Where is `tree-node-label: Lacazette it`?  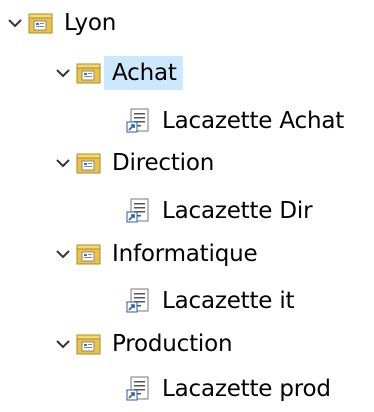
tree-node-label: Lacazette it is located at coordinates (228, 301).